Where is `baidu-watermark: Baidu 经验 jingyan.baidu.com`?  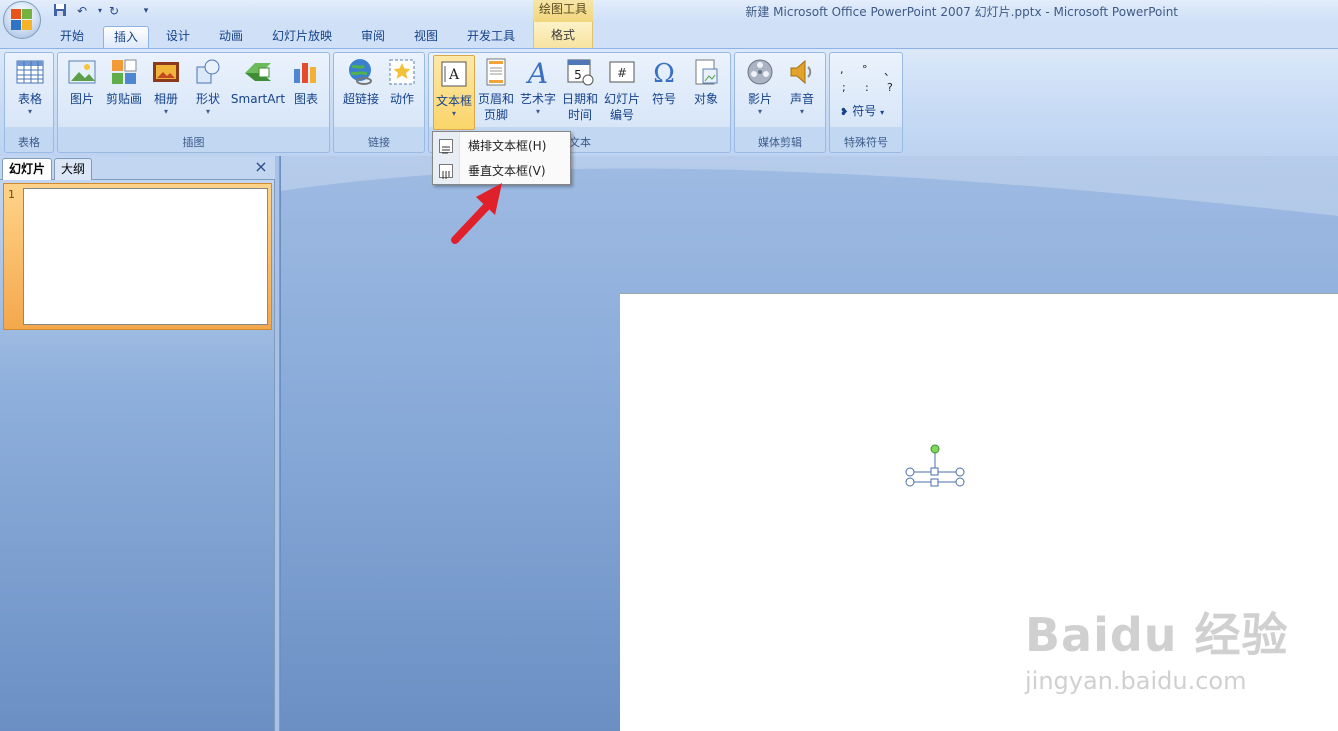 baidu-watermark: Baidu 经验 jingyan.baidu.com is located at coordinates (1157, 647).